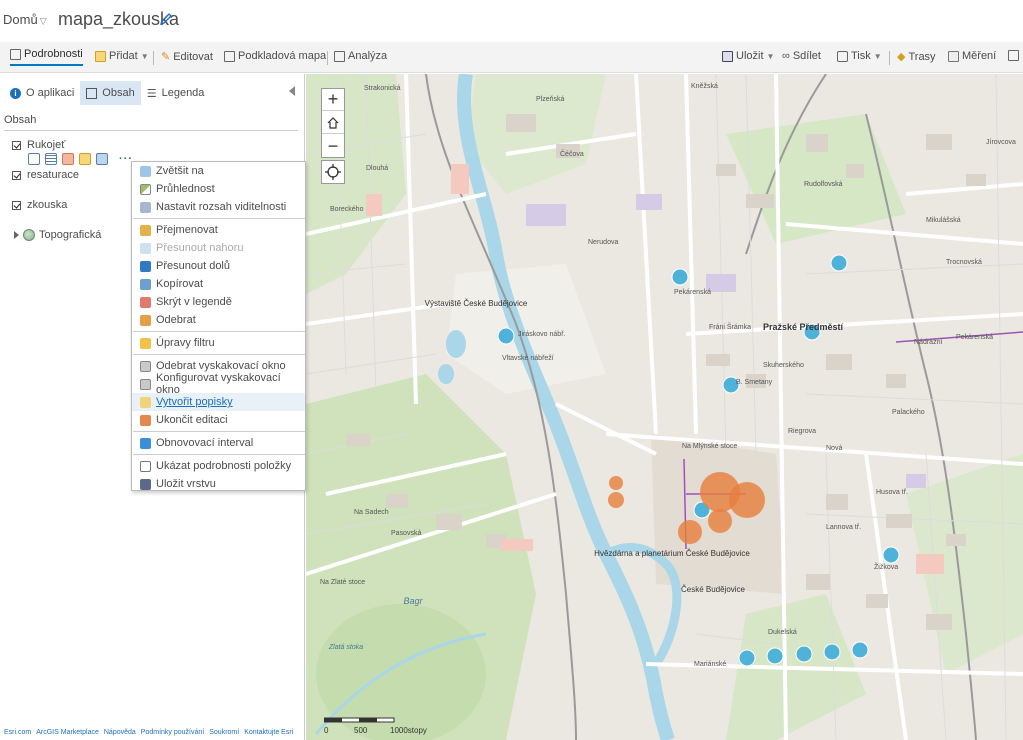 The width and height of the screenshot is (1023, 740). What do you see at coordinates (194, 302) in the screenshot?
I see `menu-item-label: Skrýt v legendě` at bounding box center [194, 302].